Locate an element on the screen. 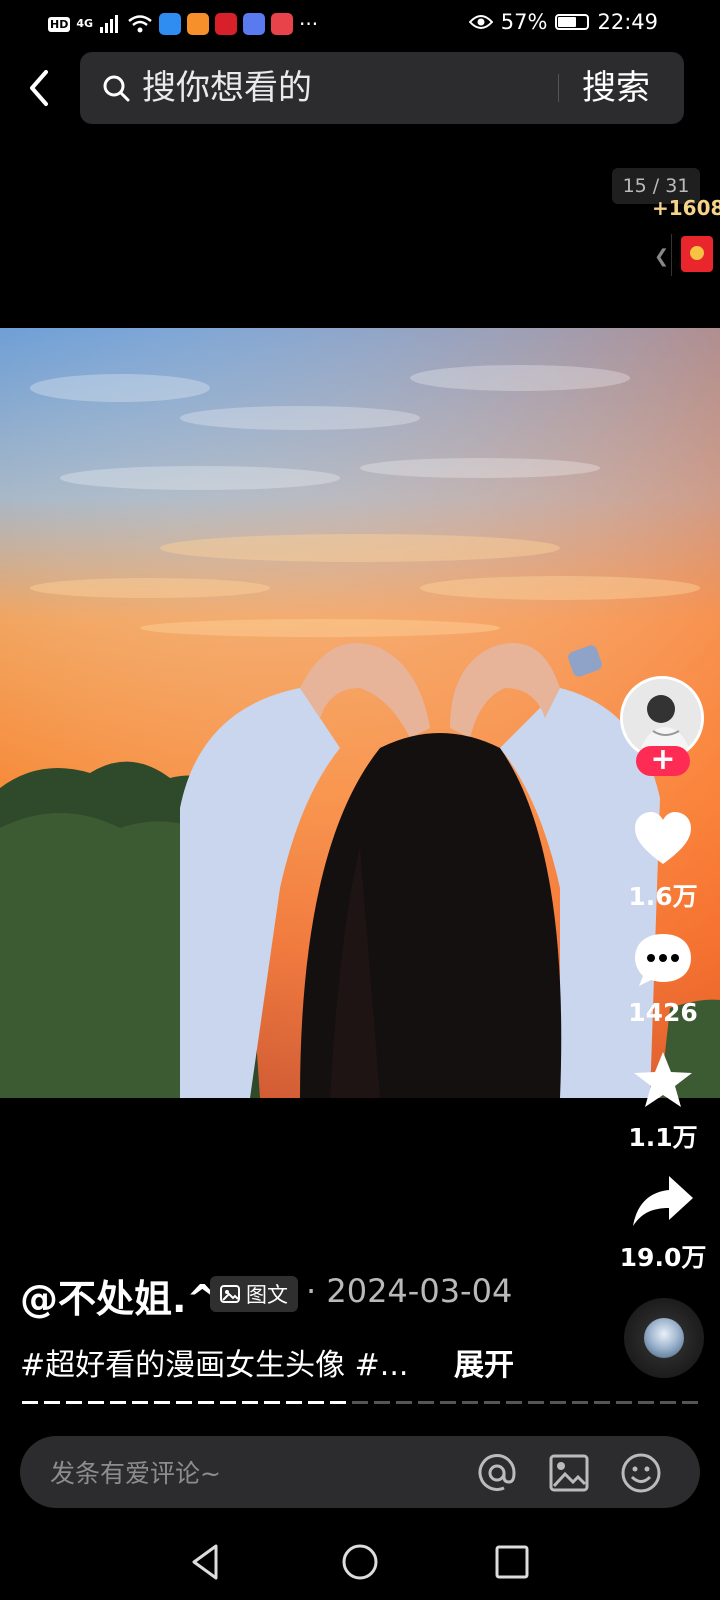 This screenshot has width=720, height=1600. battery-icon is located at coordinates (572, 22).